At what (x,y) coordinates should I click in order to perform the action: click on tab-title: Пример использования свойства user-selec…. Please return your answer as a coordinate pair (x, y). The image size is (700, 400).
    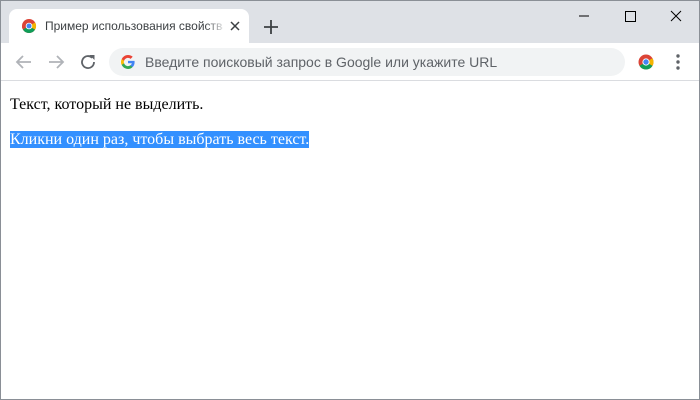
    Looking at the image, I should click on (134, 26).